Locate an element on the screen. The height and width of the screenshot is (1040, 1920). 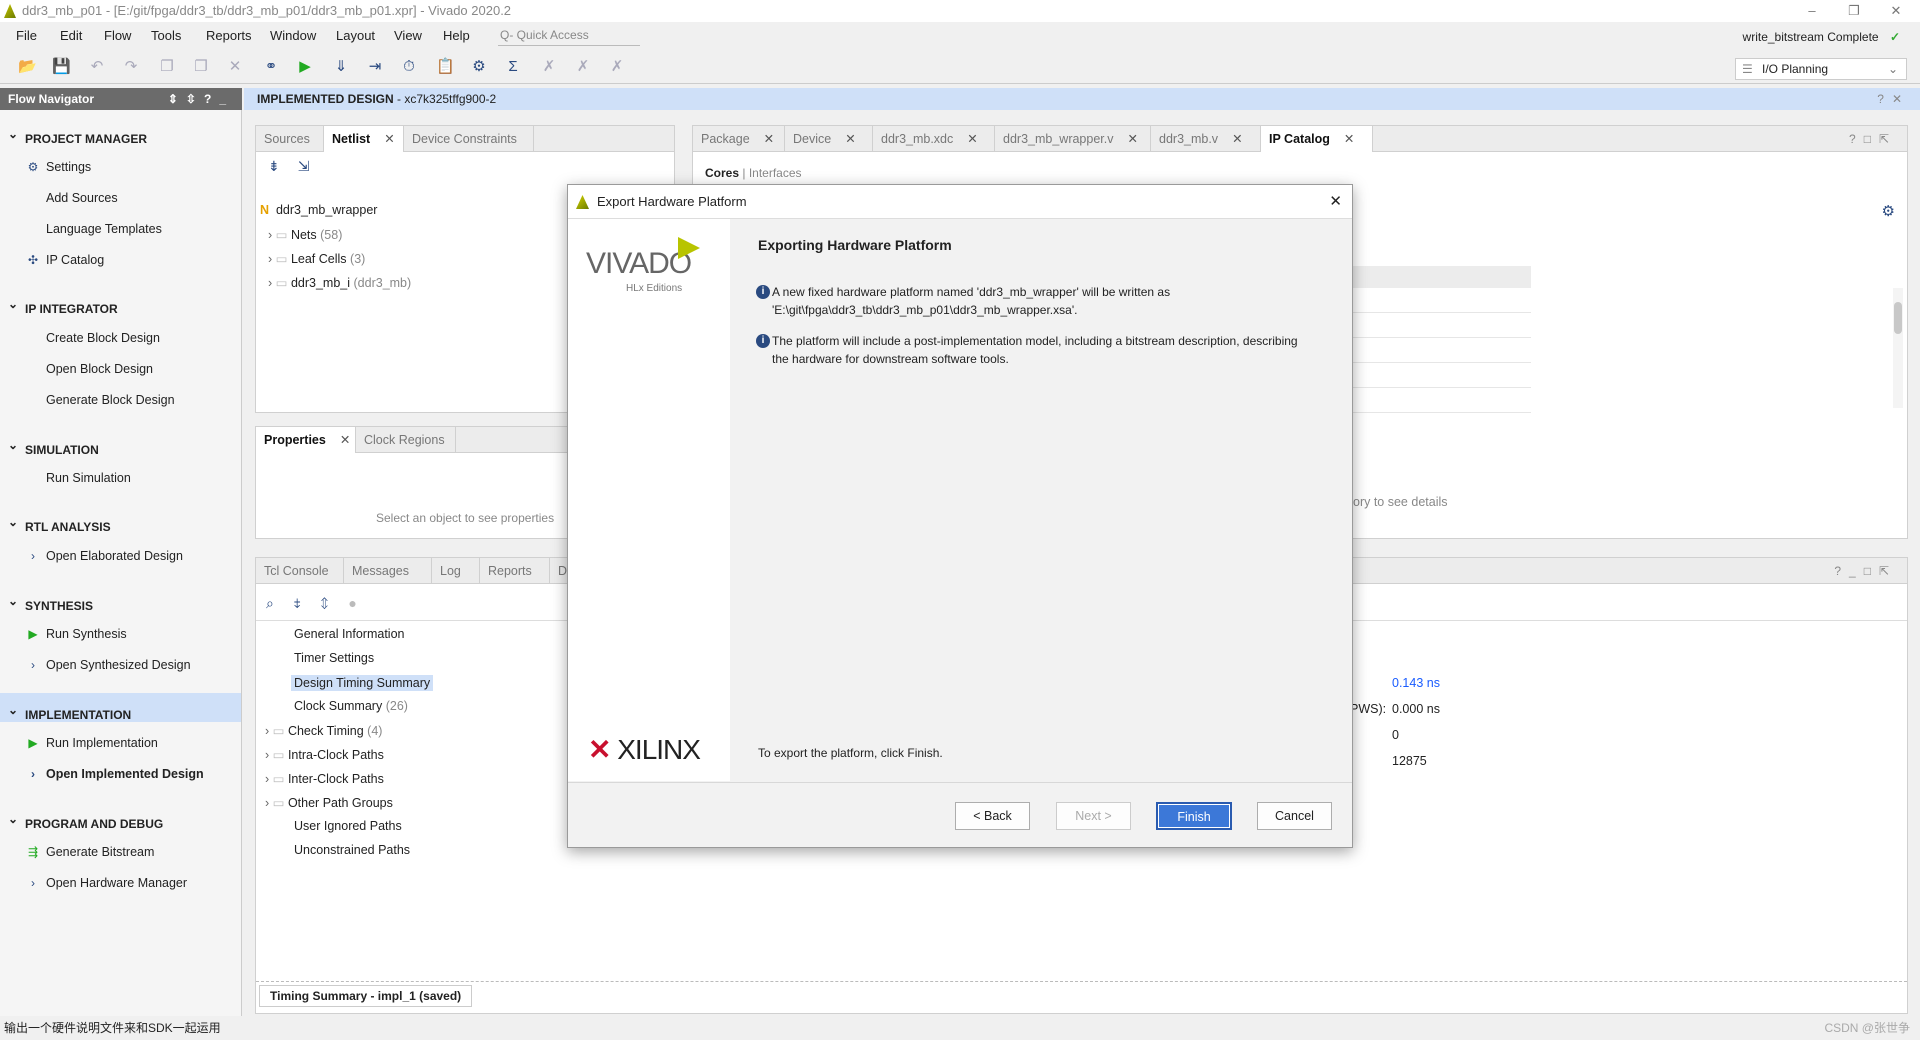
tab-ip-catalog: IP Catalog ✕ is located at coordinates (1317, 139).